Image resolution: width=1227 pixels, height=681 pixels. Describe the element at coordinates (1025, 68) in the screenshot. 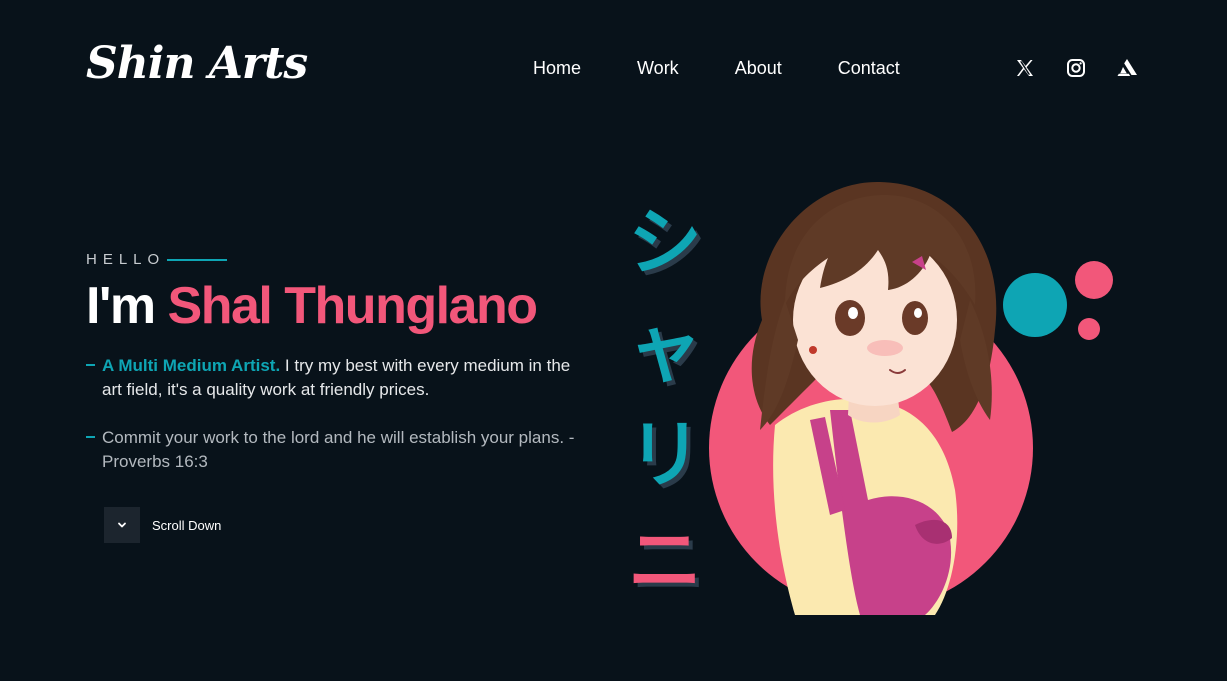

I see `x-twitter-icon` at that location.